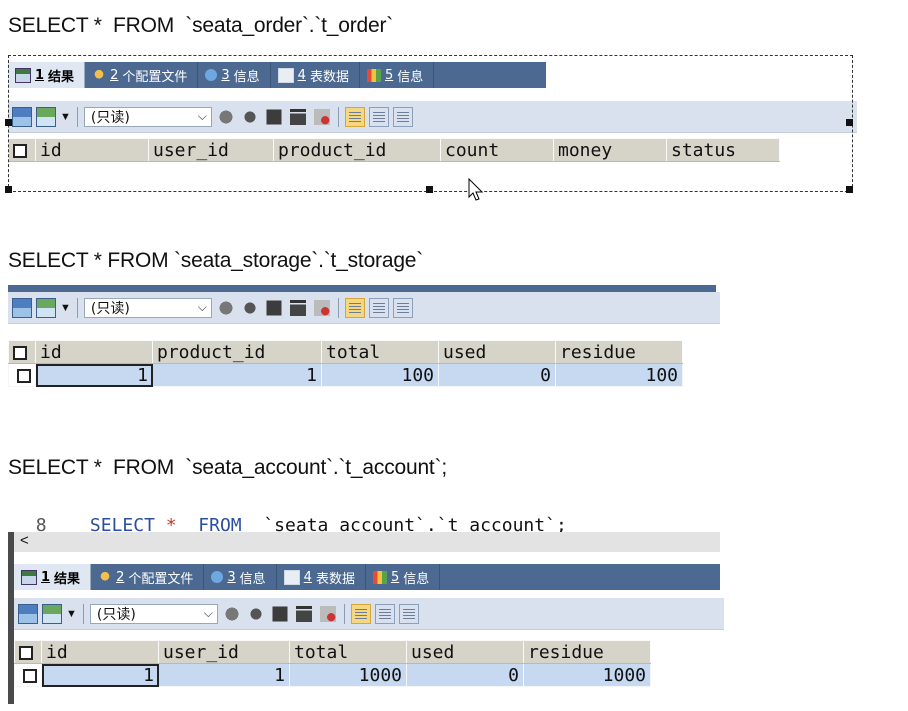  What do you see at coordinates (338, 307) in the screenshot?
I see `toolbar-divider` at bounding box center [338, 307].